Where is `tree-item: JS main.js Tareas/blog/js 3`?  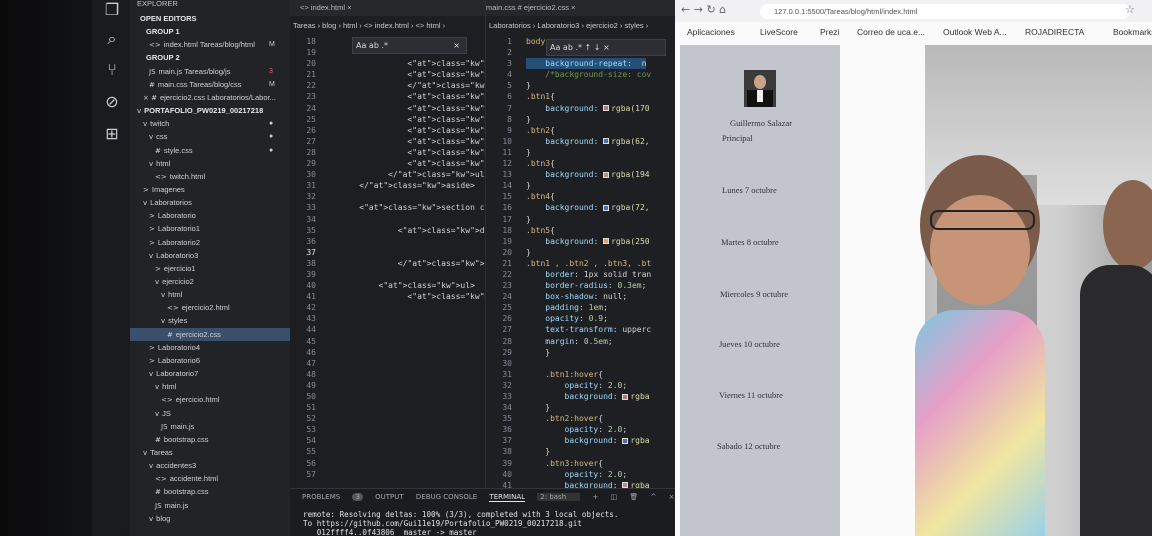
tree-item: JS main.js Tareas/blog/js 3 is located at coordinates (210, 71).